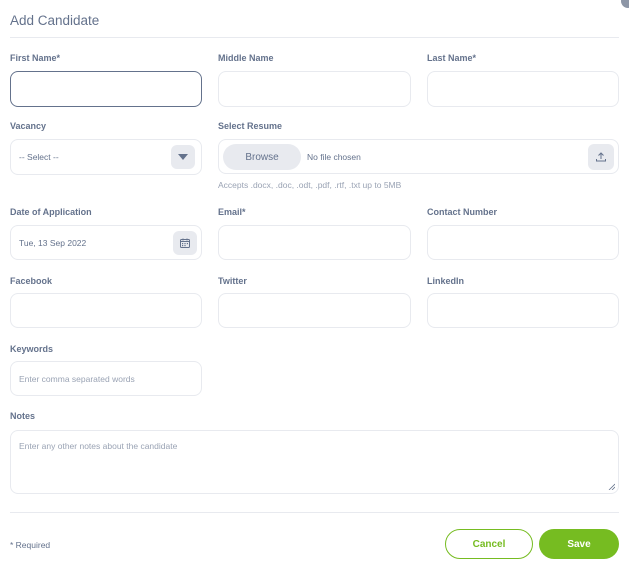 This screenshot has width=629, height=572. I want to click on resume-file-input: Browse No file chosen, so click(418, 156).